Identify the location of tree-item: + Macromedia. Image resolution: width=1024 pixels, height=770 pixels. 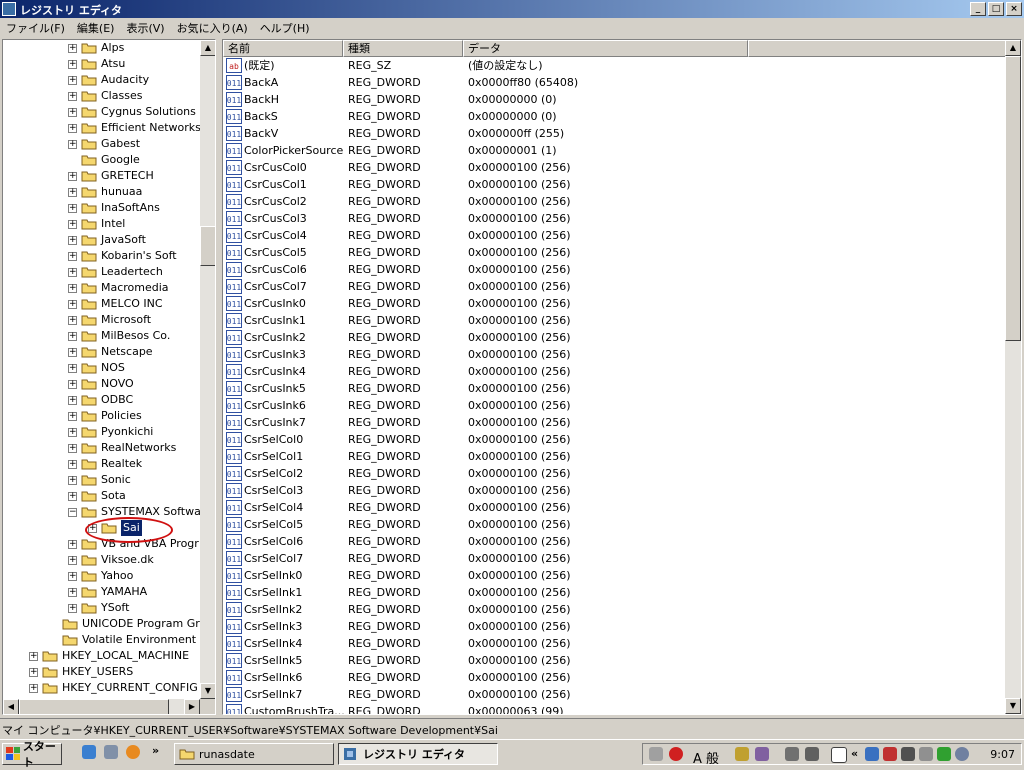
(118, 288).